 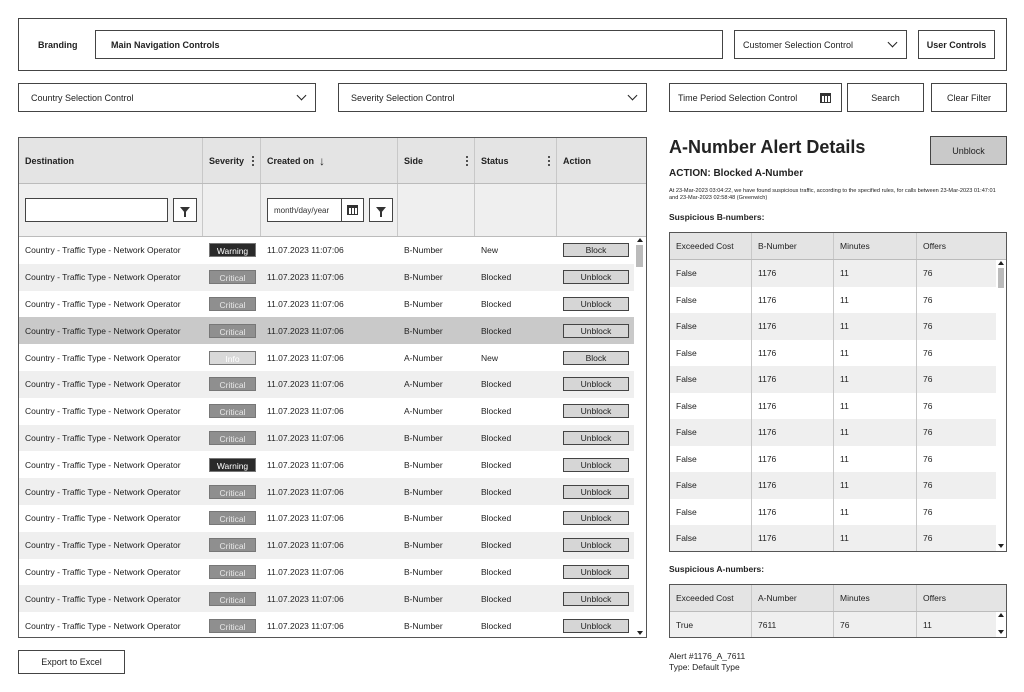 I want to click on column-label: Side, so click(x=414, y=160).